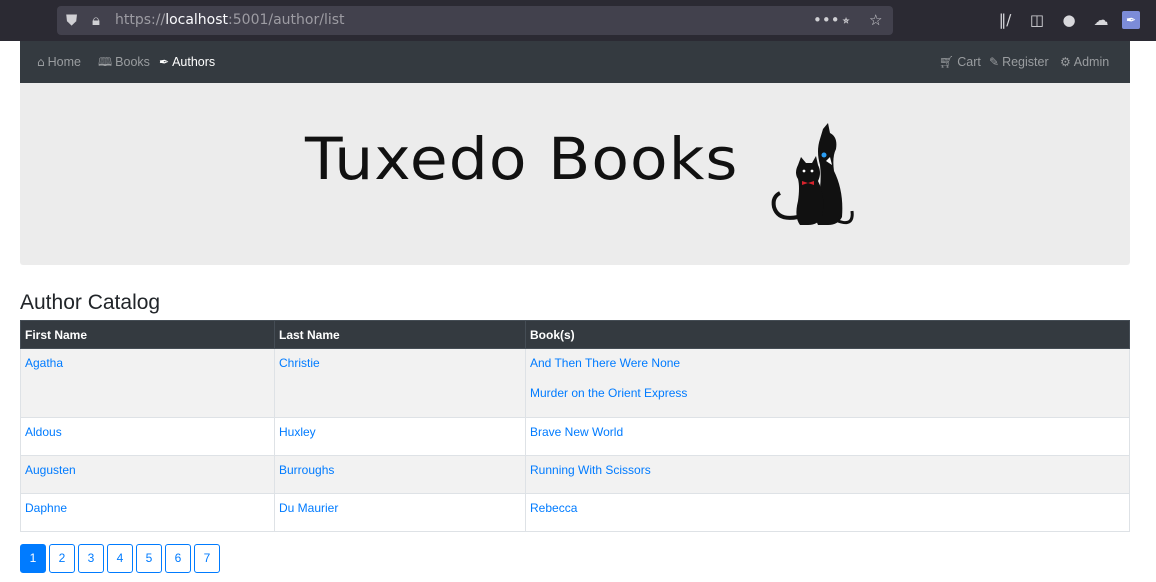  I want to click on last-name-cell: Du Maurier, so click(400, 512).